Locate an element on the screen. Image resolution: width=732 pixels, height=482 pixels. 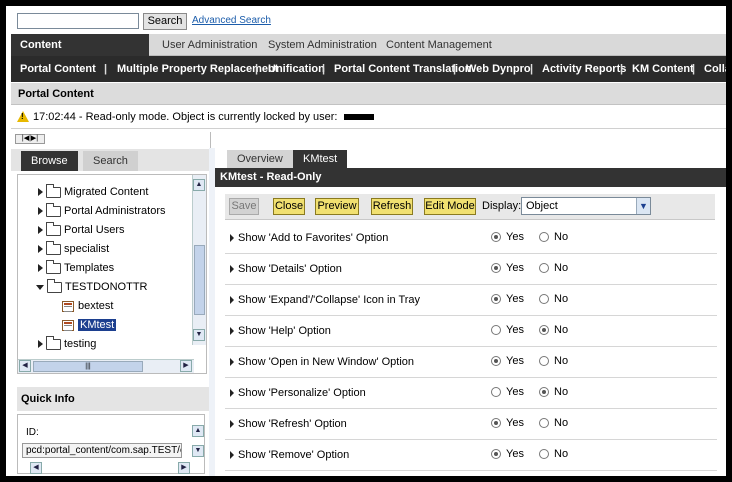
tab-kmtest: KMtest is located at coordinates (320, 159).